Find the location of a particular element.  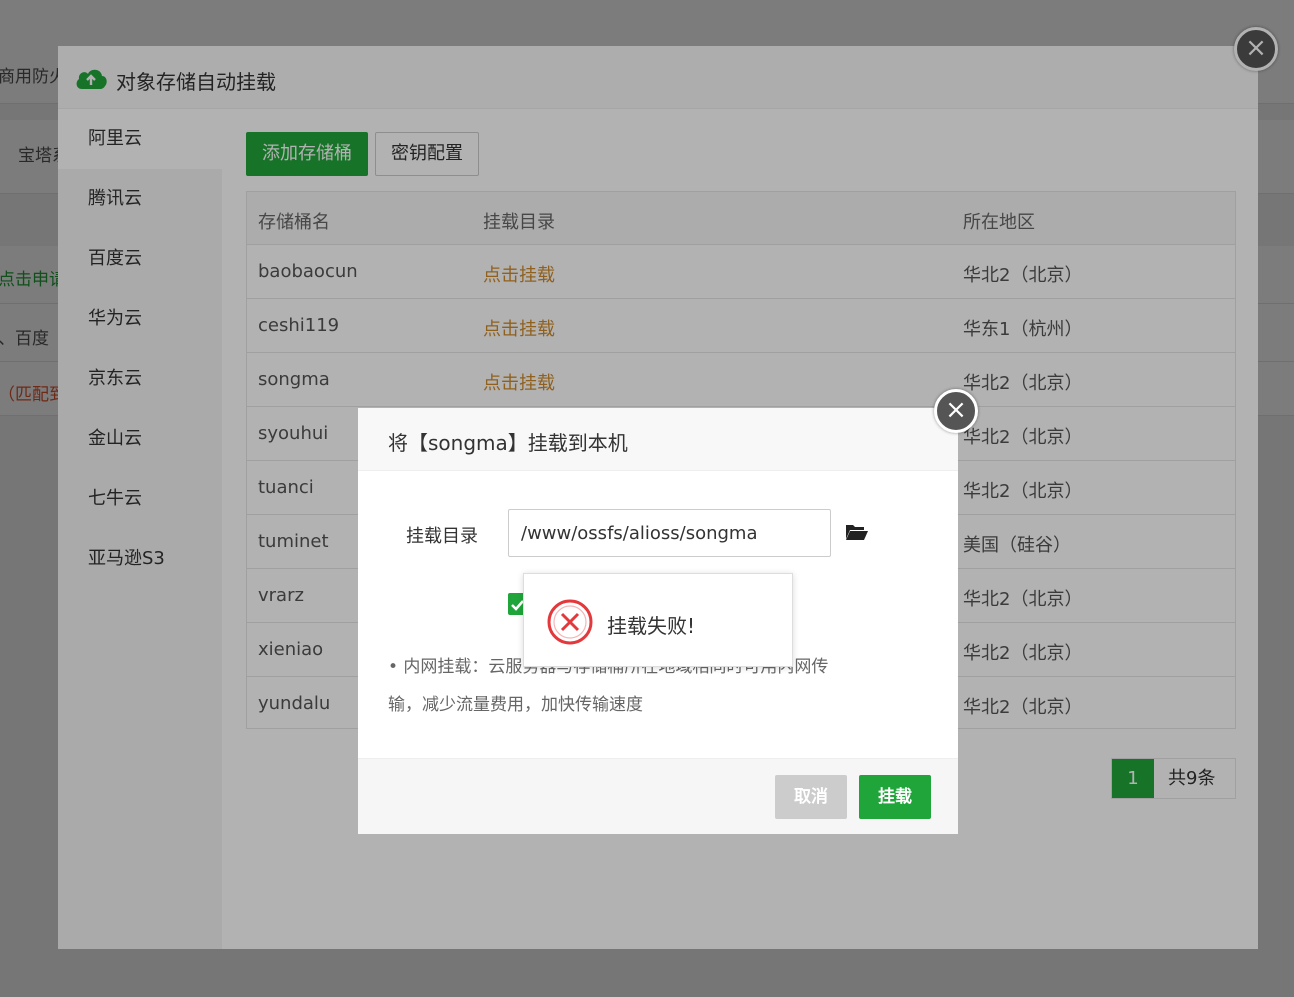

mount-button: 挂载 is located at coordinates (895, 797).